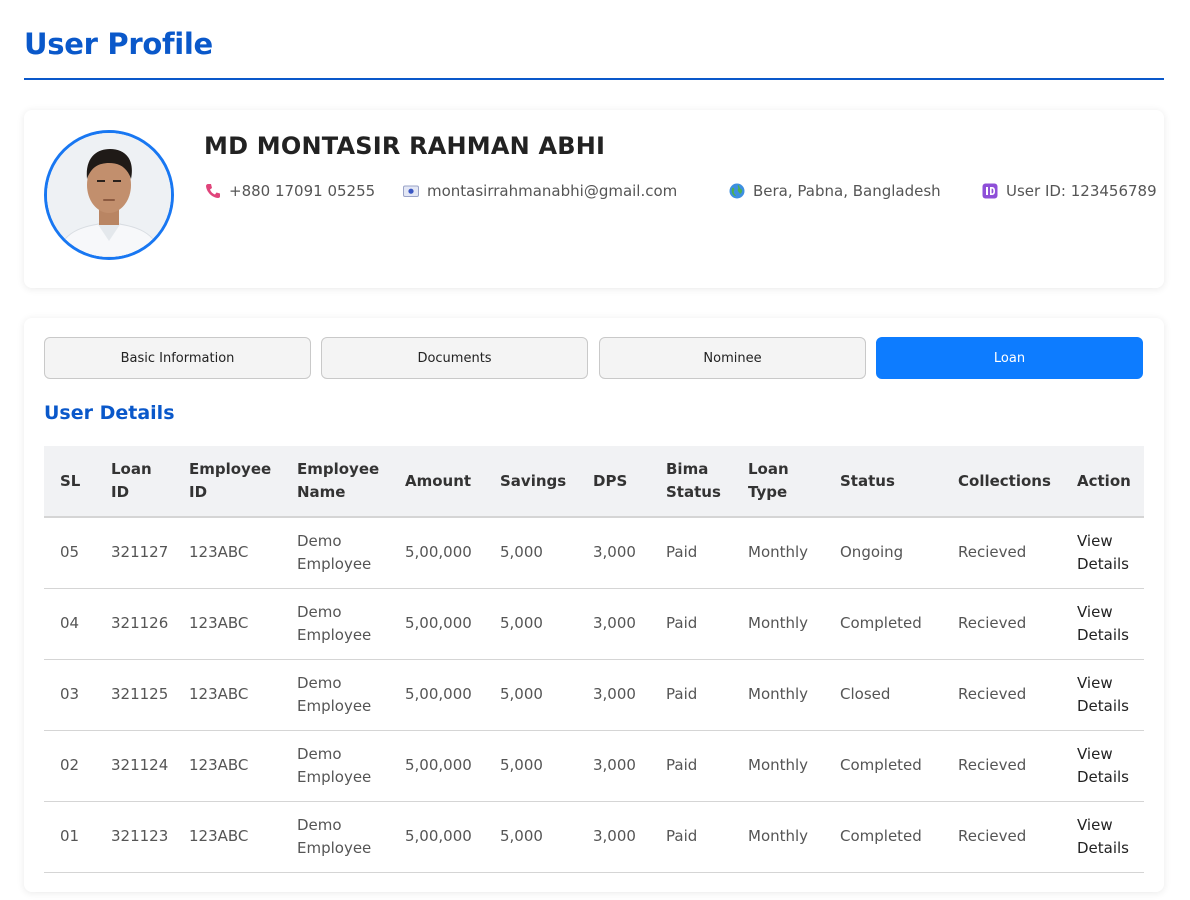 This screenshot has width=1190, height=900. What do you see at coordinates (990, 191) in the screenshot?
I see `id-badge-icon` at bounding box center [990, 191].